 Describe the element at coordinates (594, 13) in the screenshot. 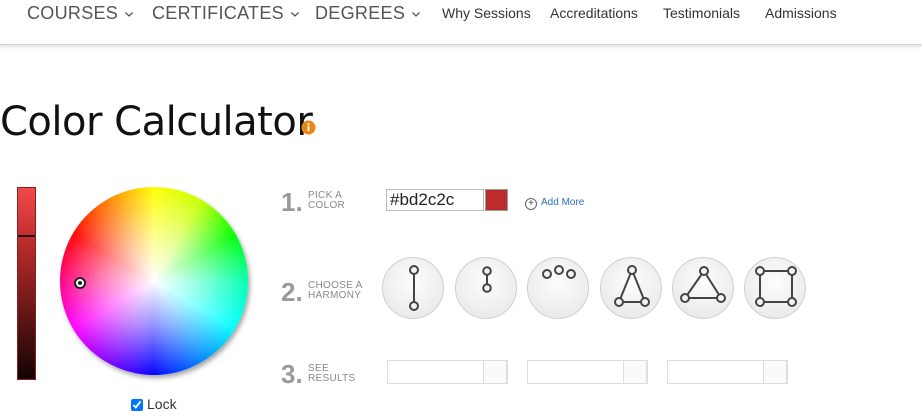

I see `nav-accreditations: Accreditations` at that location.